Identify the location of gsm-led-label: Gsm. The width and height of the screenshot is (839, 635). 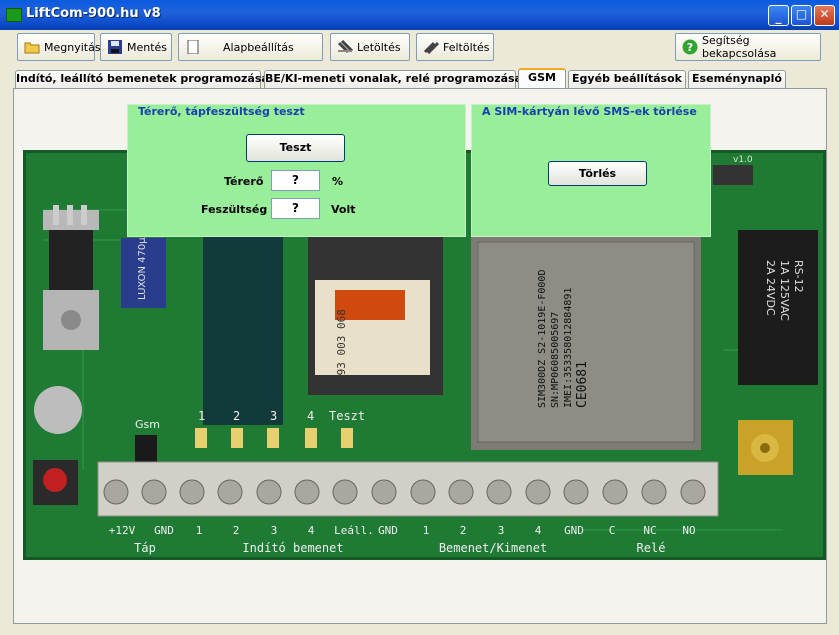
(147, 424).